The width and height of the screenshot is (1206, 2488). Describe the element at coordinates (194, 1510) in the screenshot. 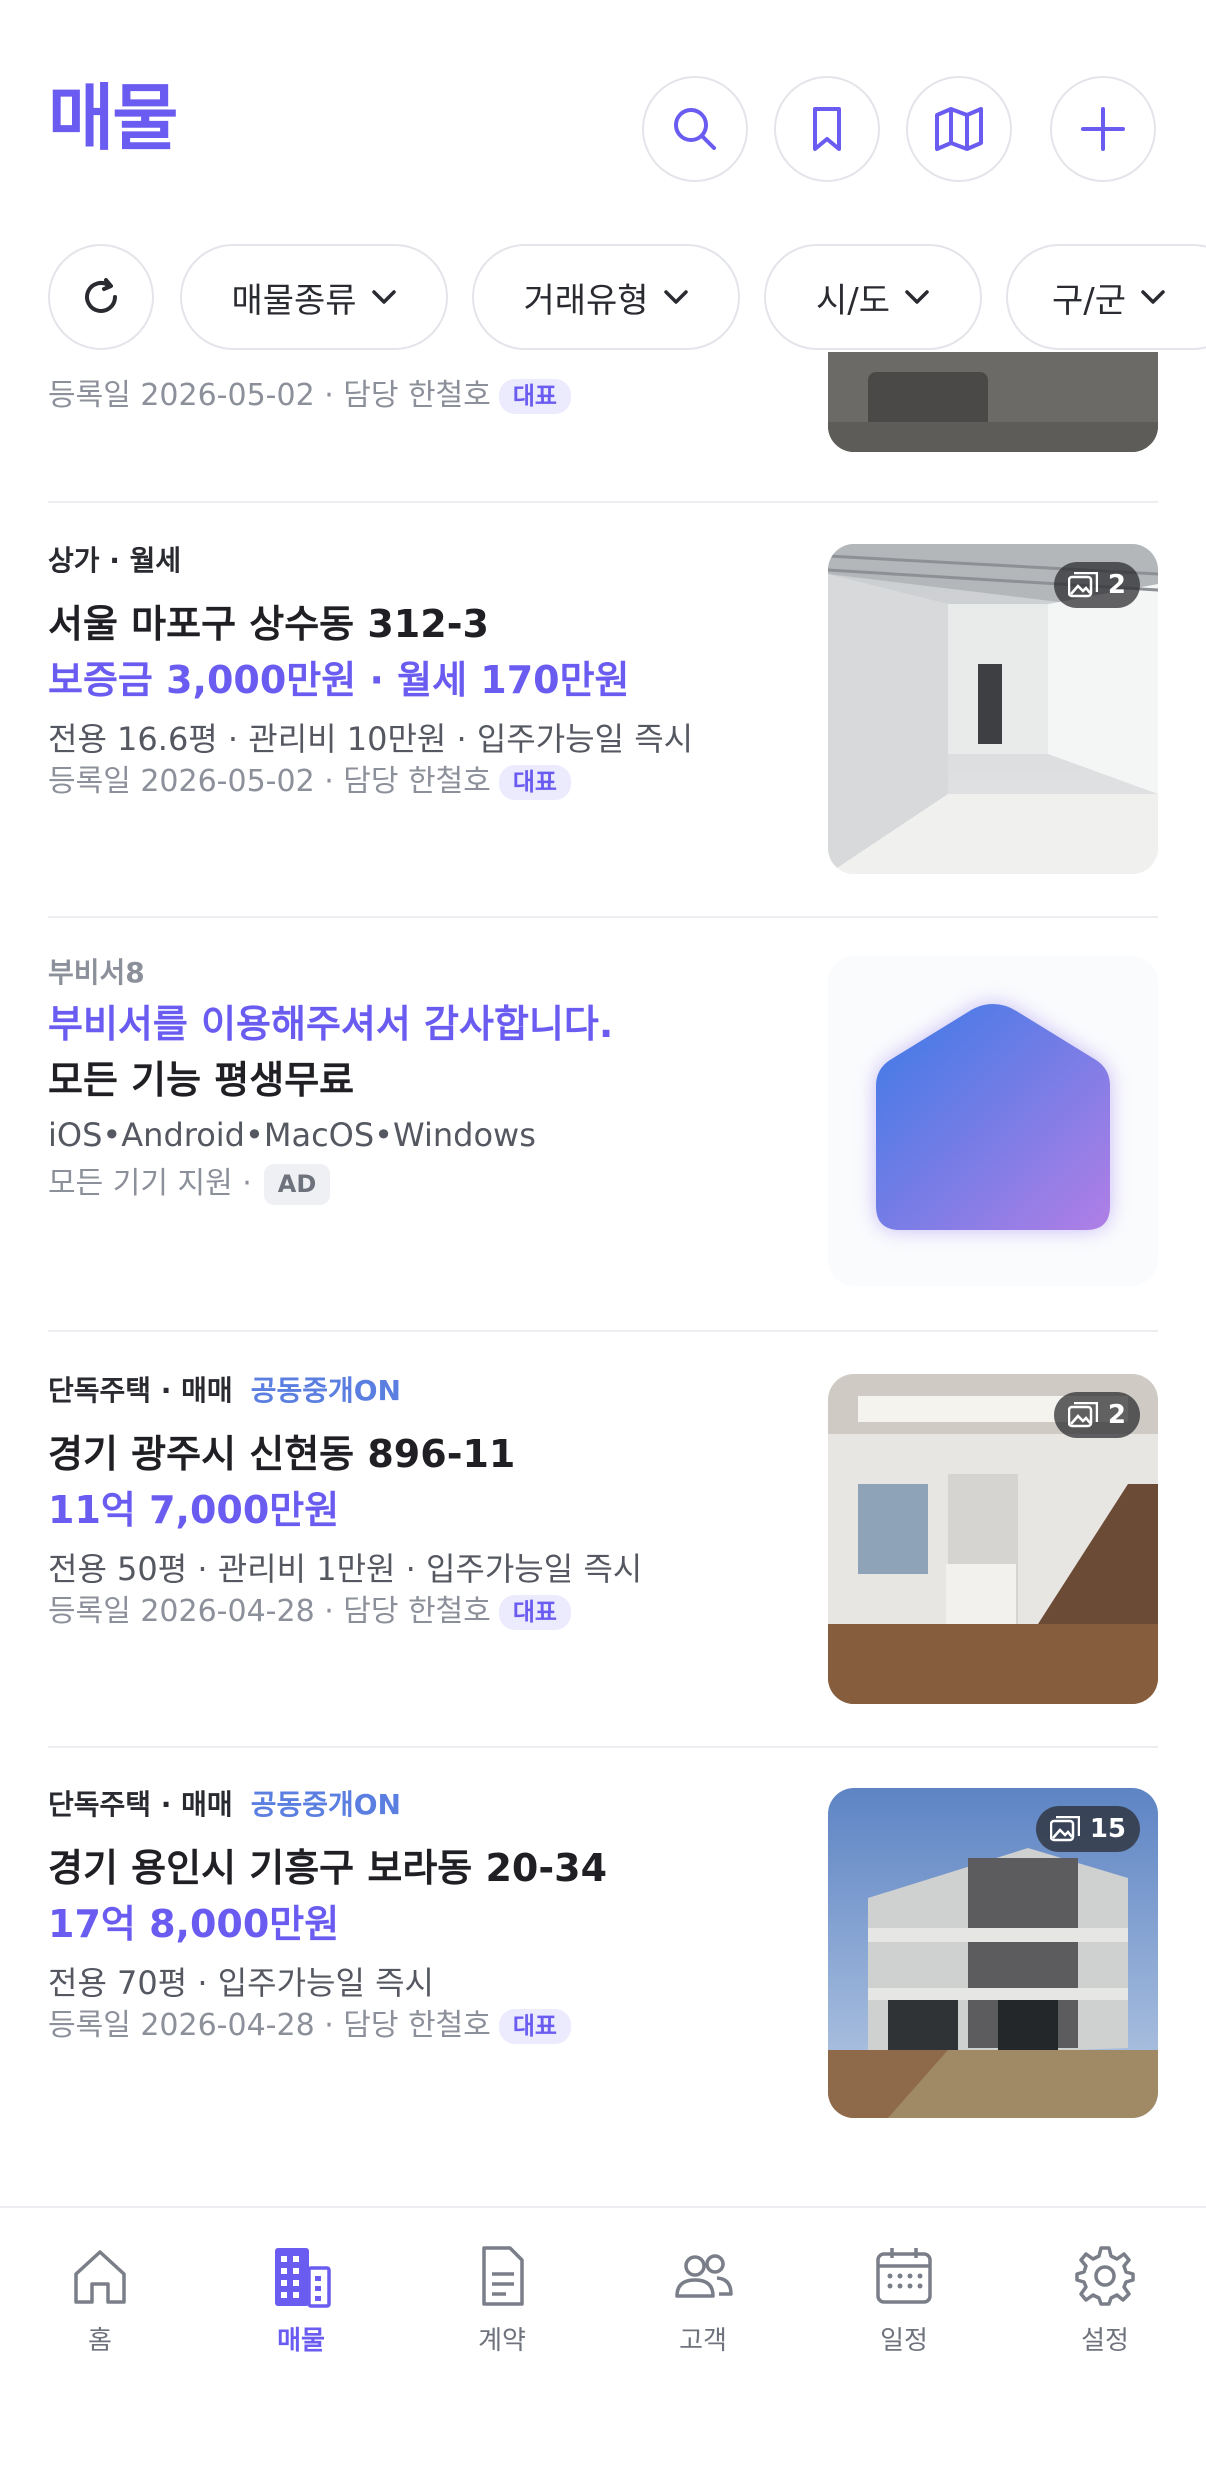

I see `listing-price: 11억 7,000만원` at that location.